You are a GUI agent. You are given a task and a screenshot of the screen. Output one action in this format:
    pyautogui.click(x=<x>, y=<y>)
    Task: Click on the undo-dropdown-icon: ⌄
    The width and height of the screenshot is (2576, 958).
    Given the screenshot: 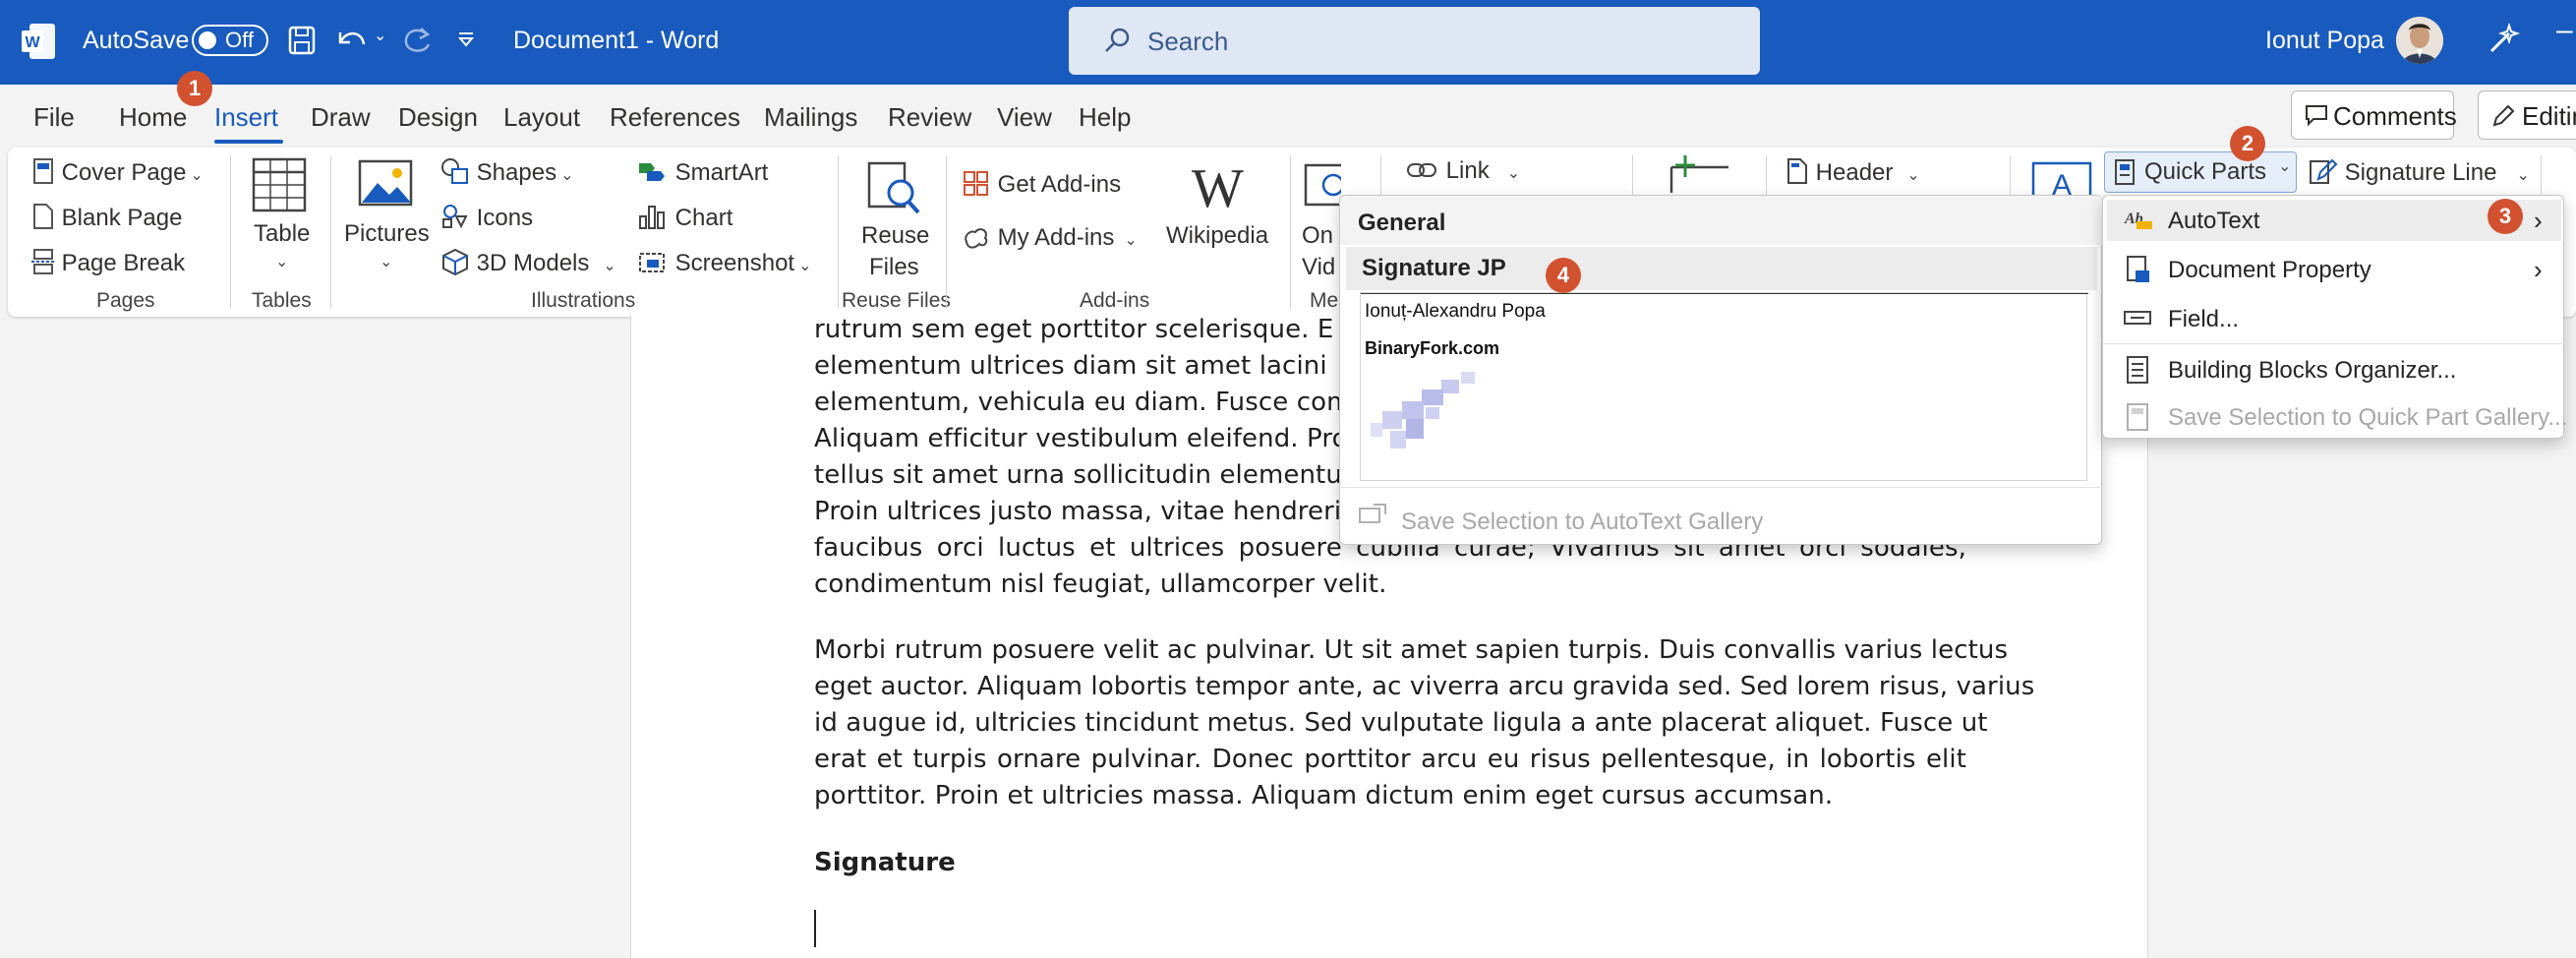 What is the action you would take?
    pyautogui.click(x=380, y=36)
    